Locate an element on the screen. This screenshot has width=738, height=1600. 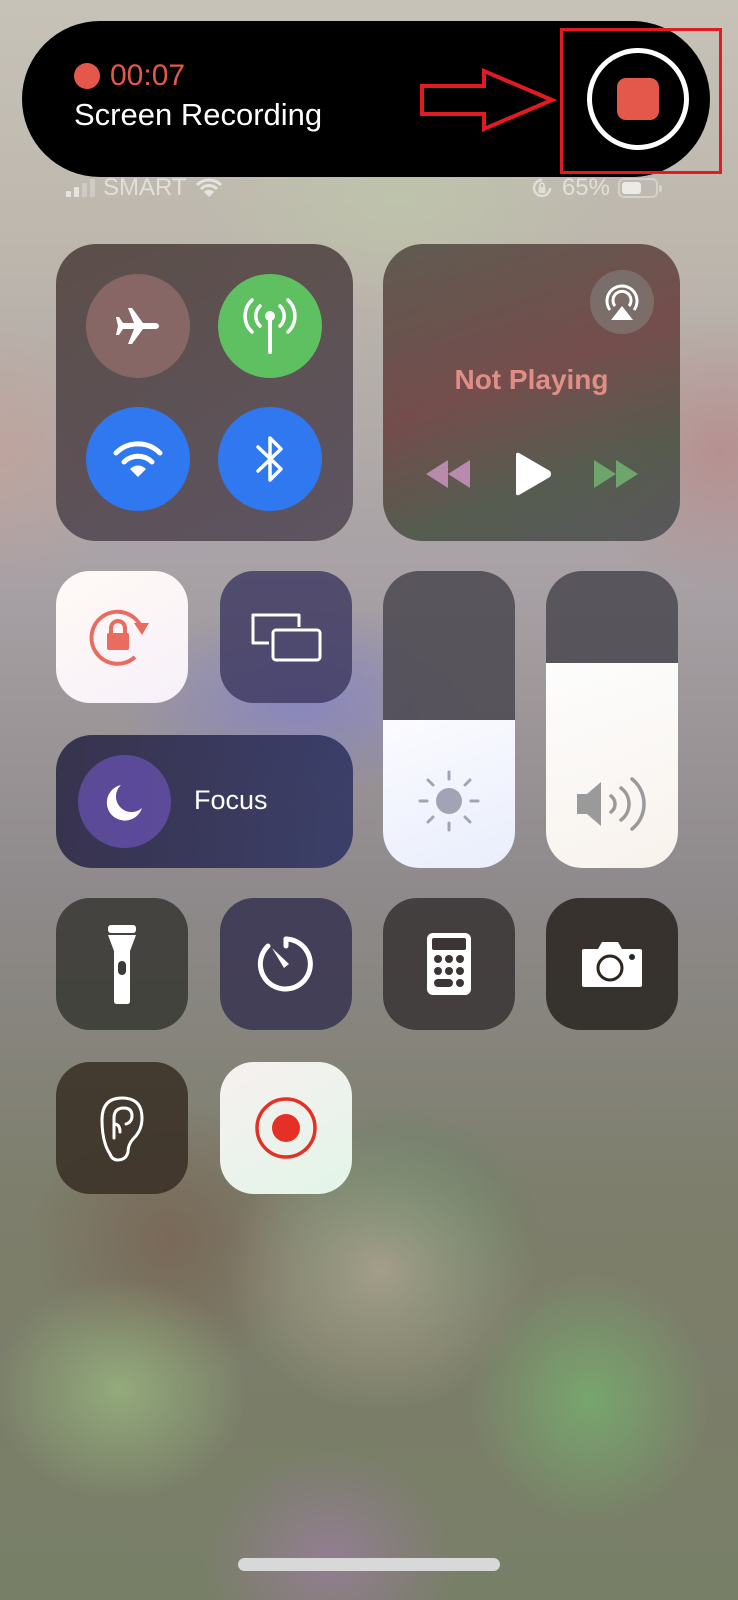
recording-dot-icon is located at coordinates (87, 76).